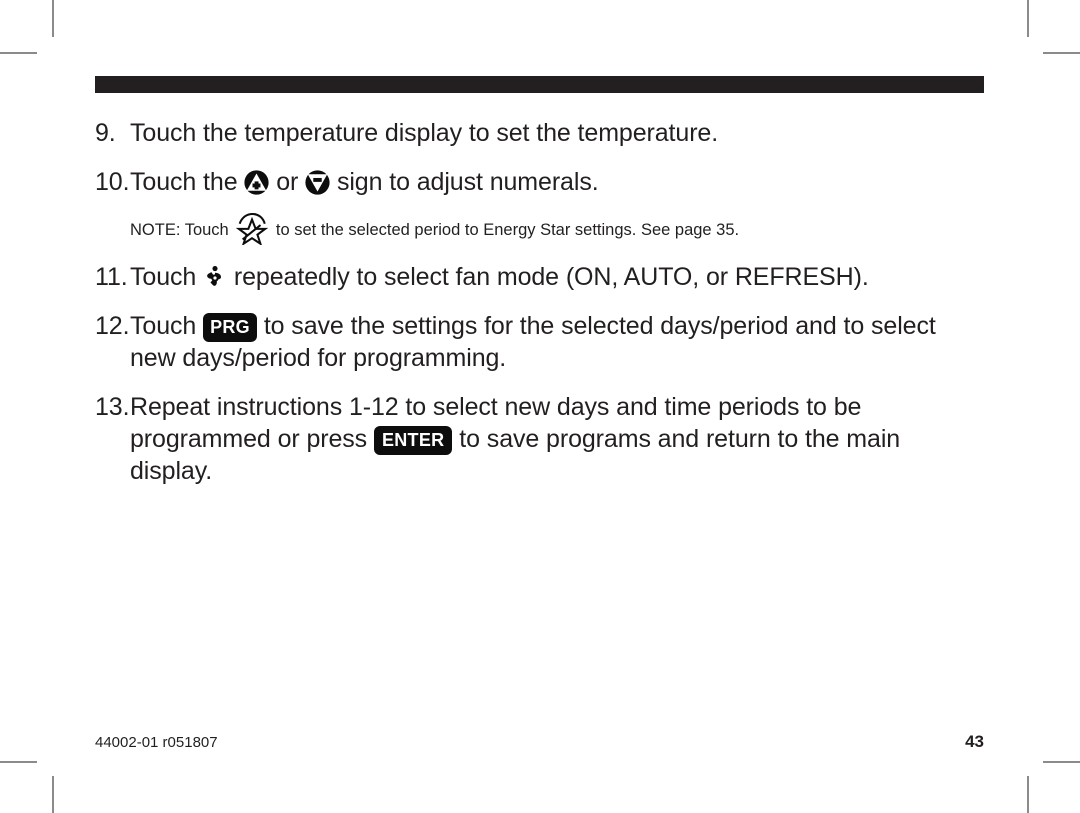 This screenshot has height=813, width=1080. Describe the element at coordinates (112, 182) in the screenshot. I see `step-number: 10.` at that location.